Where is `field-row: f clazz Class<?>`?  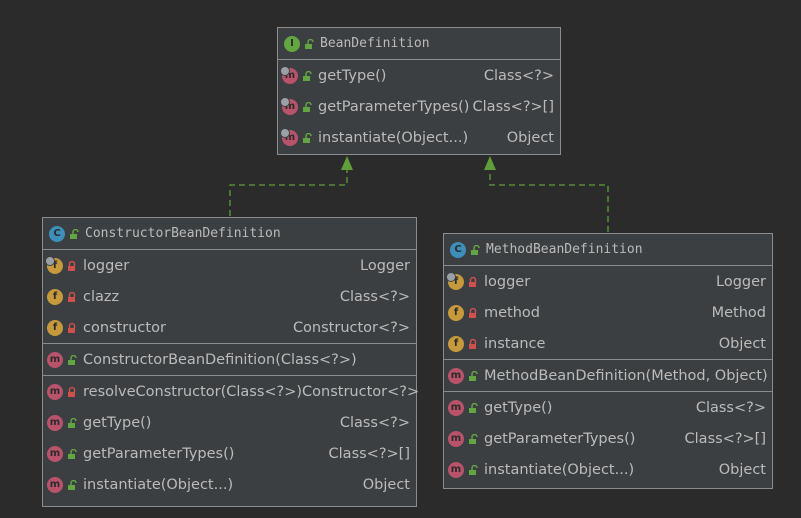
field-row: f clazz Class<?> is located at coordinates (229, 296).